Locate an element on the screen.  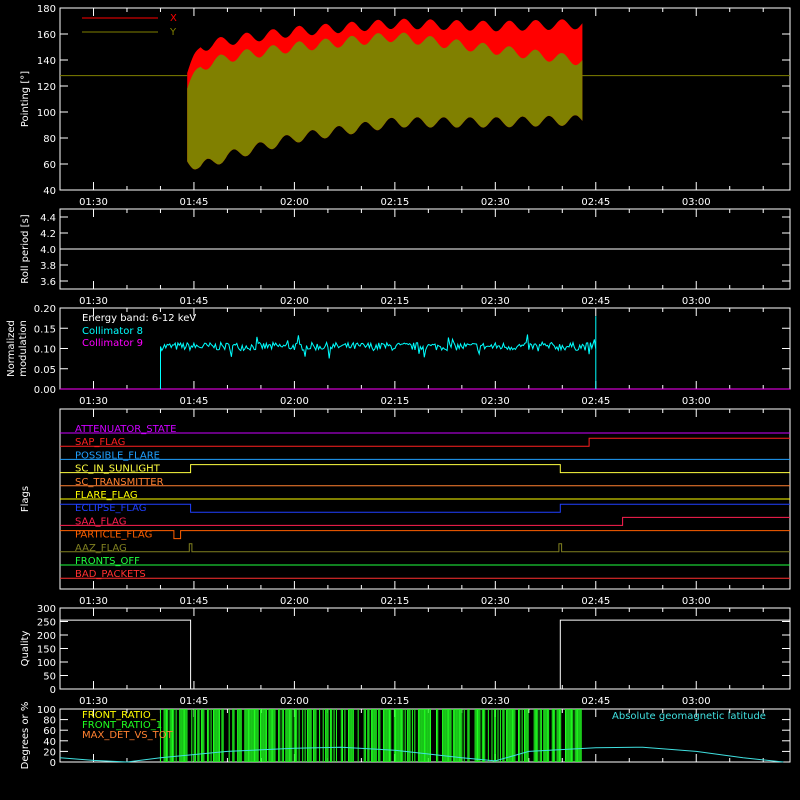
legend-label: Collimator 9 is located at coordinates (112, 343).